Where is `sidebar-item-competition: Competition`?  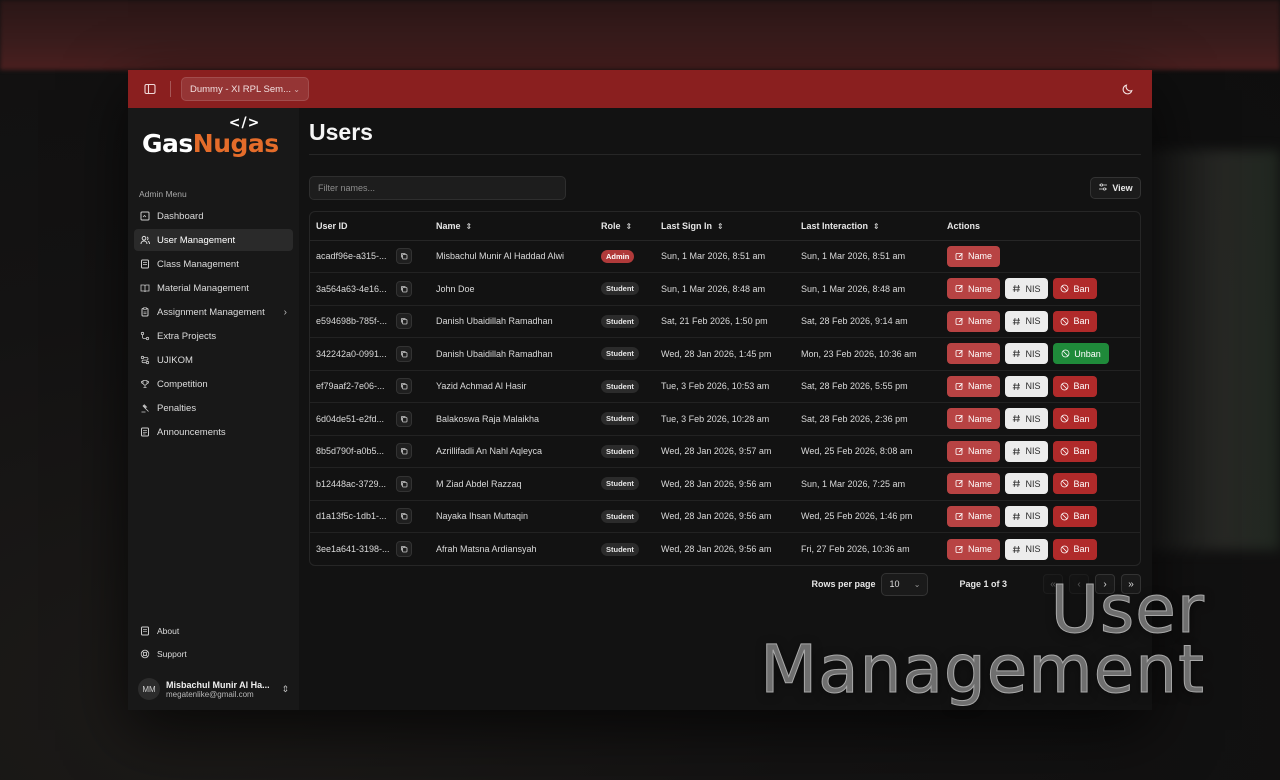
sidebar-item-competition: Competition is located at coordinates (213, 384).